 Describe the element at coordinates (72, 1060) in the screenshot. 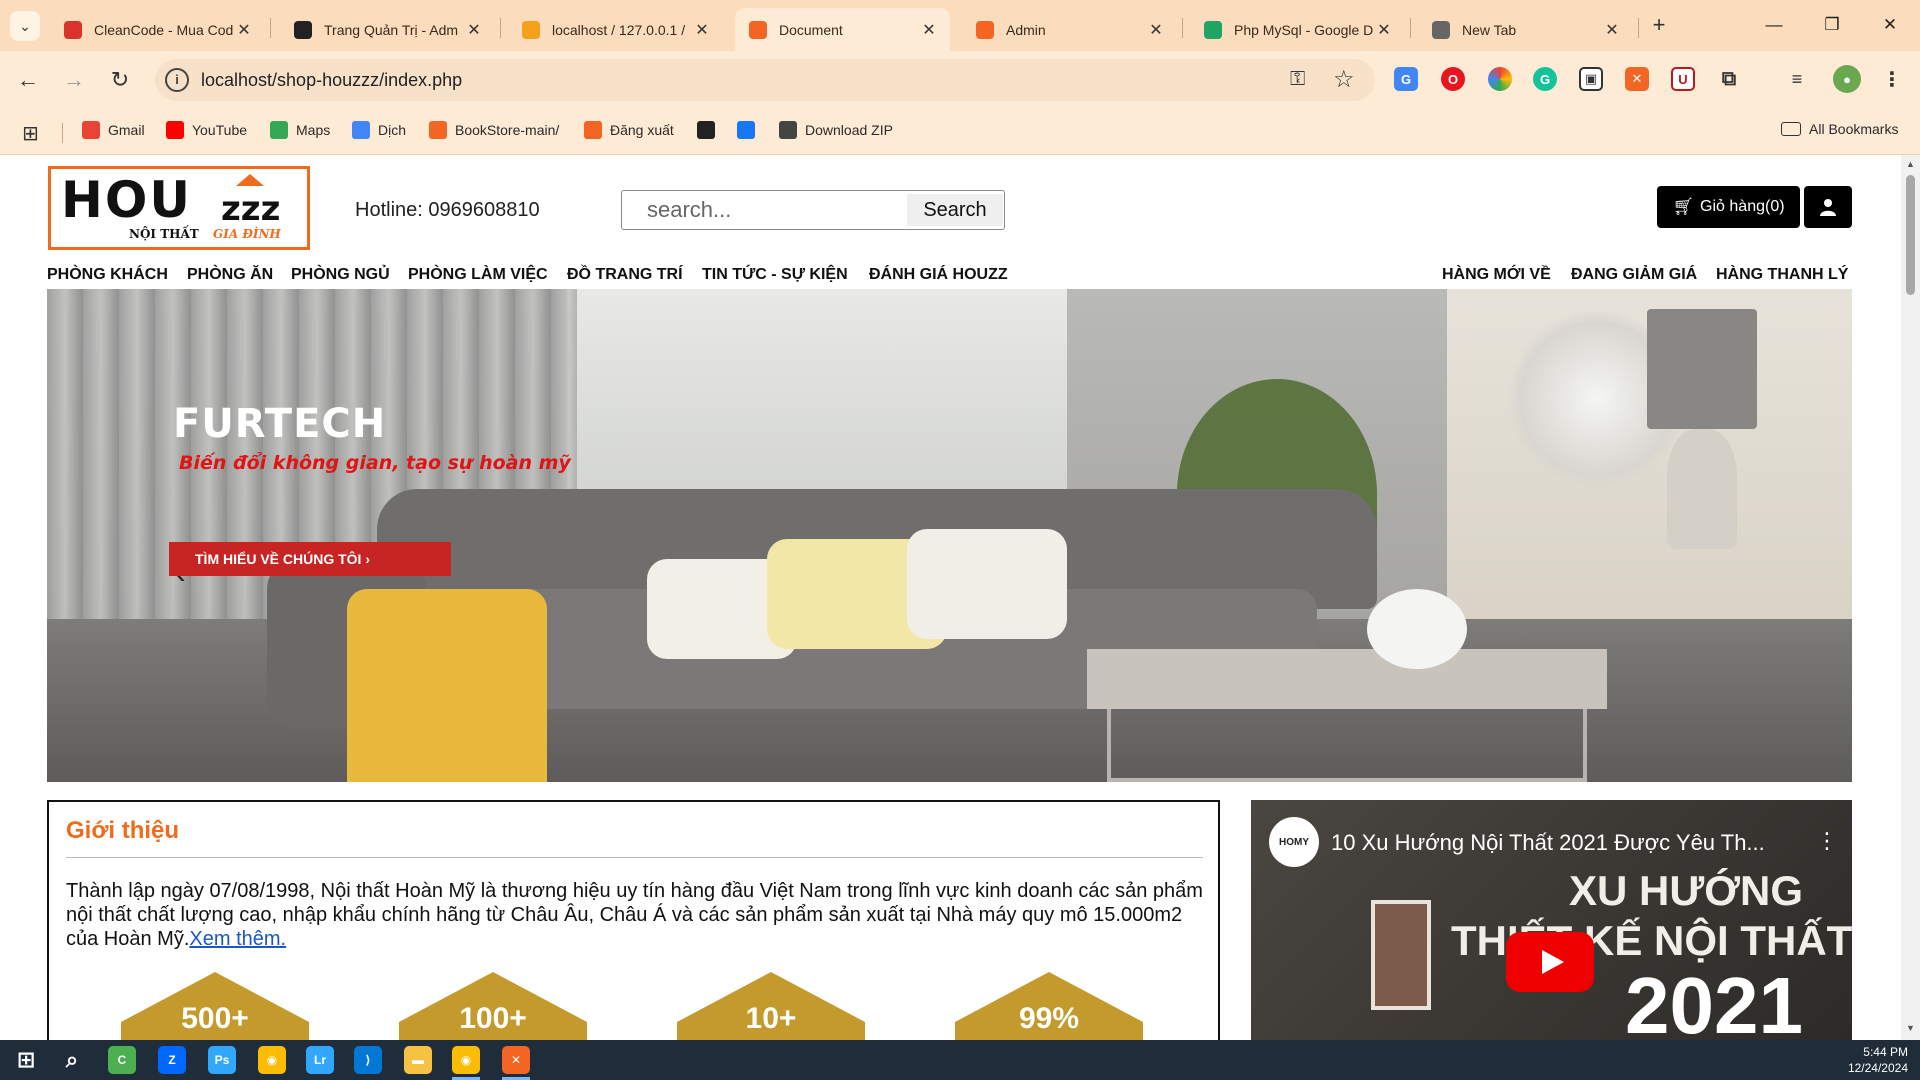

I see `search-icon: ⌕` at that location.